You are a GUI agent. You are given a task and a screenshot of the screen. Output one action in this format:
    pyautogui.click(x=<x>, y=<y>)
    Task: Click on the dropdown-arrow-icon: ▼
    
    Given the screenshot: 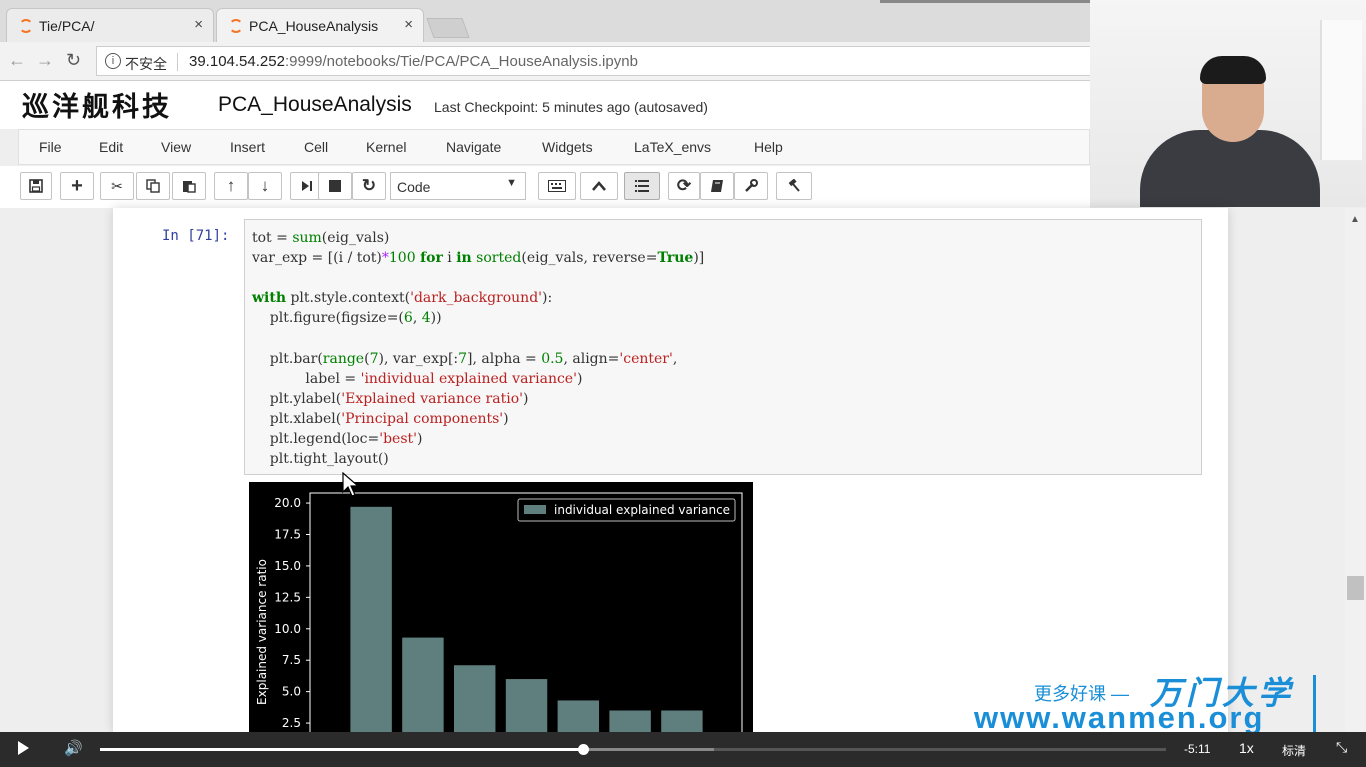 What is the action you would take?
    pyautogui.click(x=511, y=183)
    